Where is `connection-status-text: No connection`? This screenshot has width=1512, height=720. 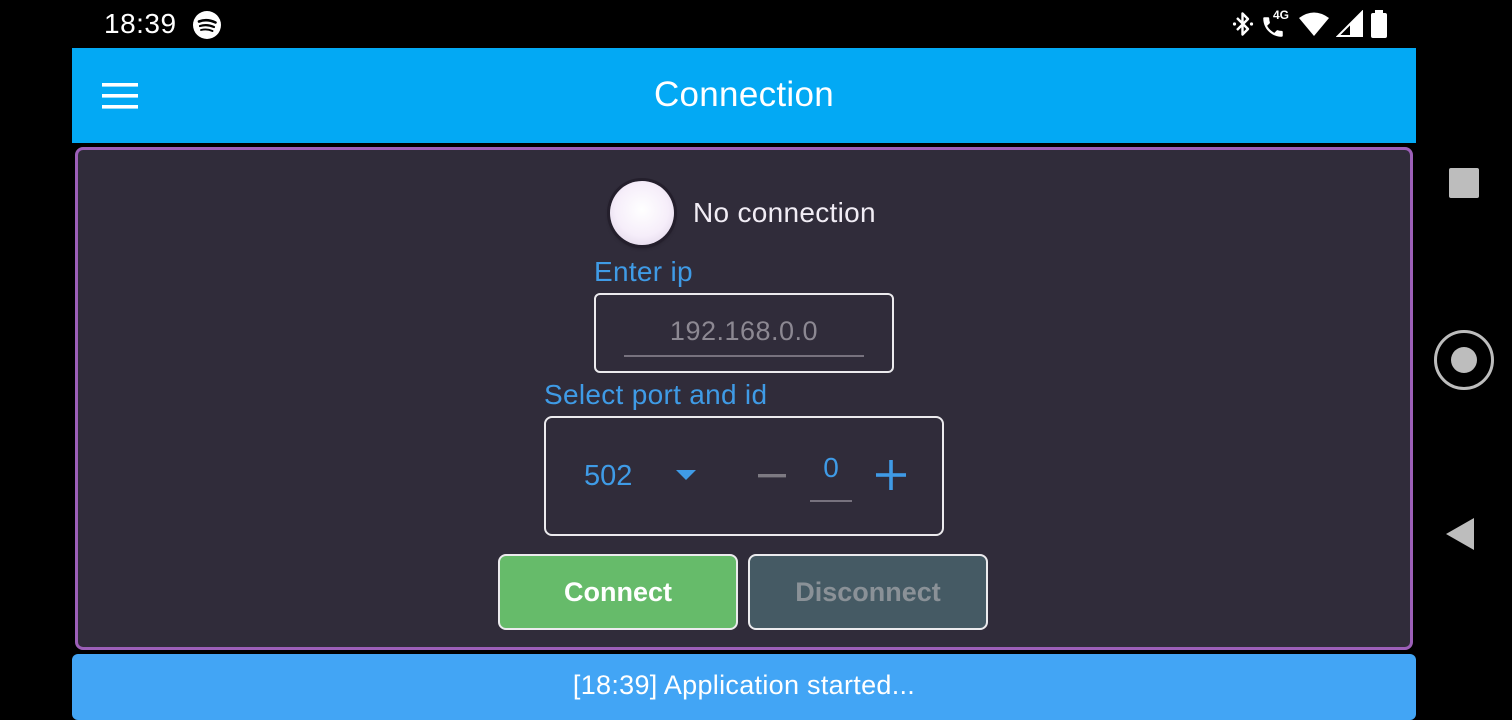
connection-status-text: No connection is located at coordinates (784, 212).